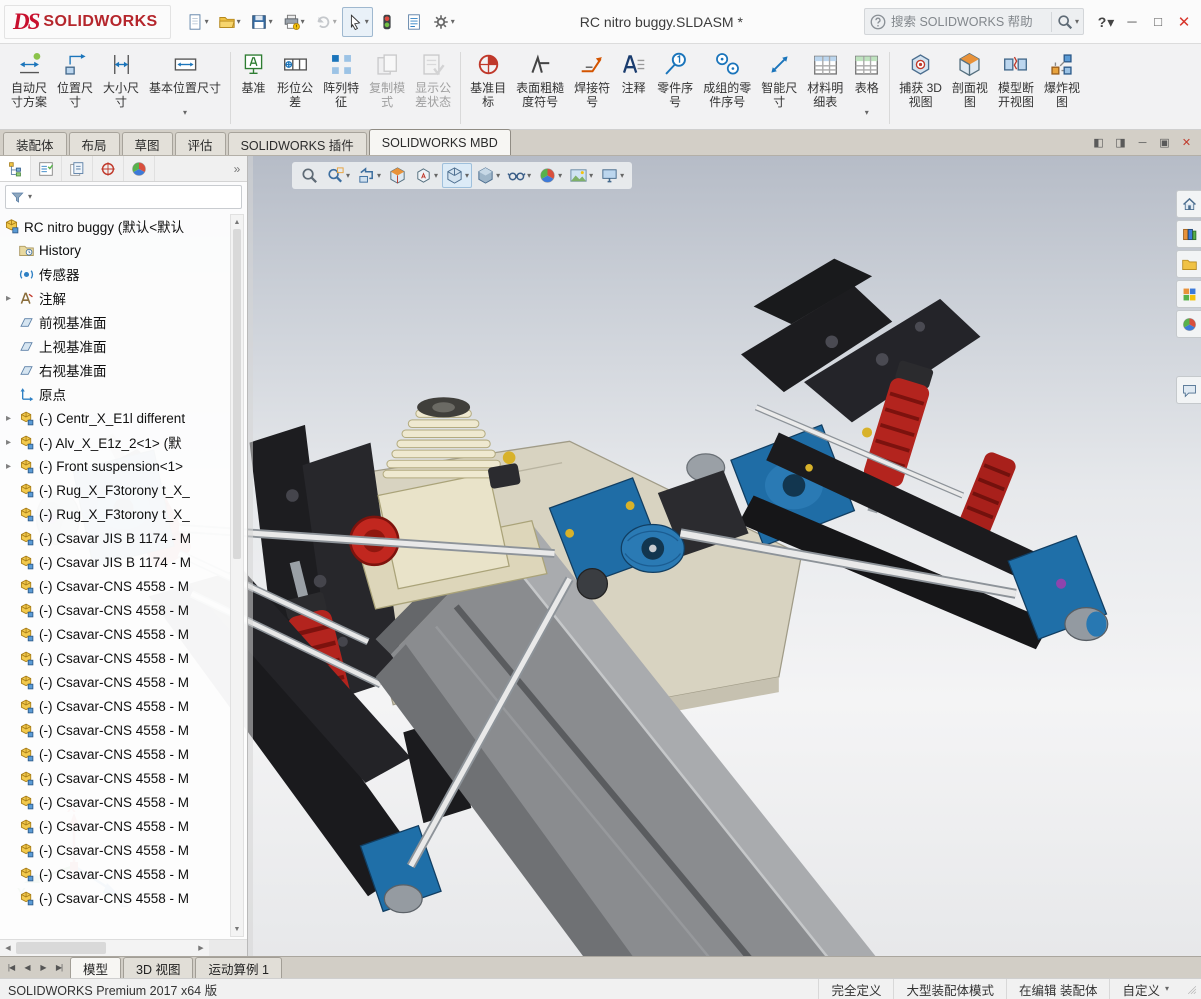 This screenshot has width=1201, height=999. Describe the element at coordinates (970, 88) in the screenshot. I see `section-view-button: 剖面视 图` at that location.